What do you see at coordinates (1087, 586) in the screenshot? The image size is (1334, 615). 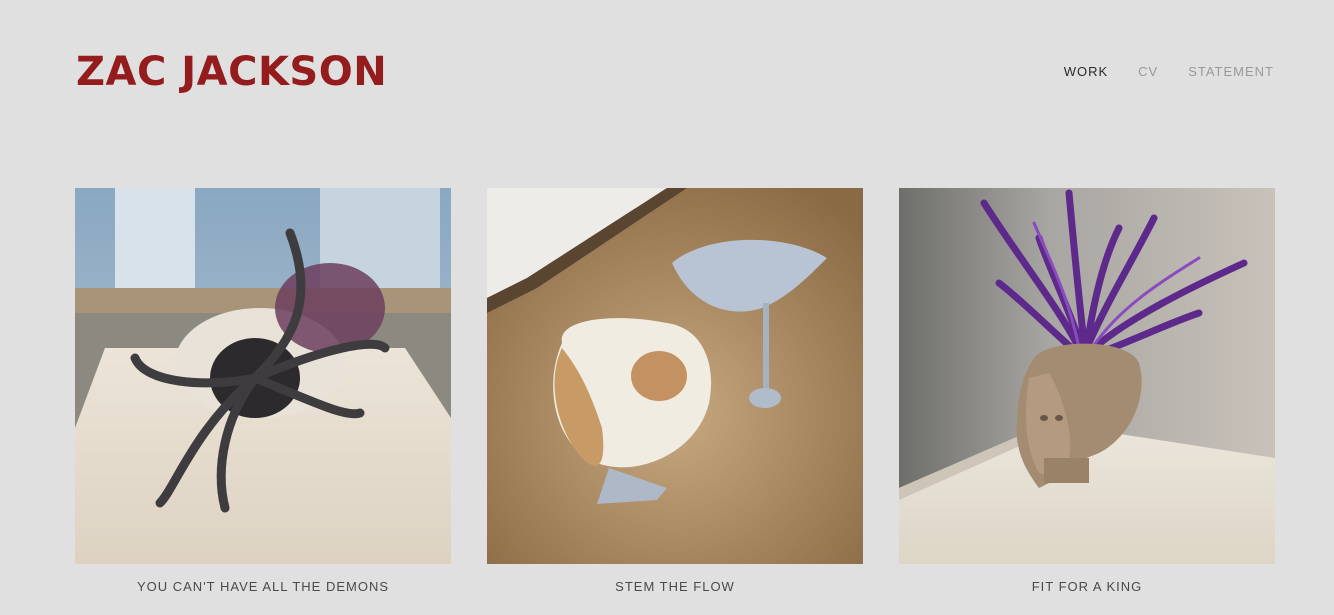 I see `artwork-title-fit-for-a-king: FIT FOR A KING` at bounding box center [1087, 586].